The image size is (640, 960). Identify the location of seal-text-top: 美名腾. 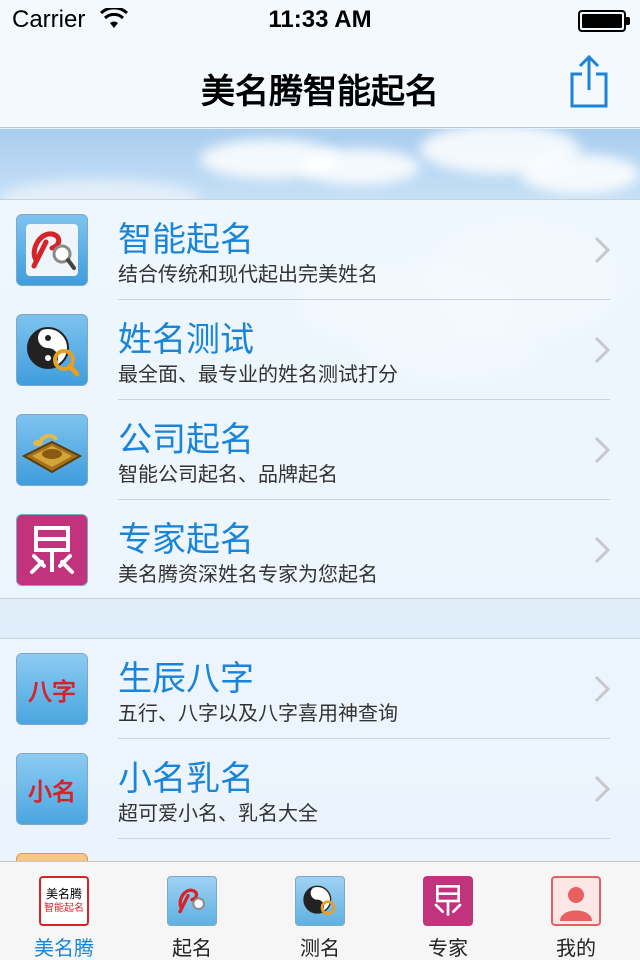
(63, 894).